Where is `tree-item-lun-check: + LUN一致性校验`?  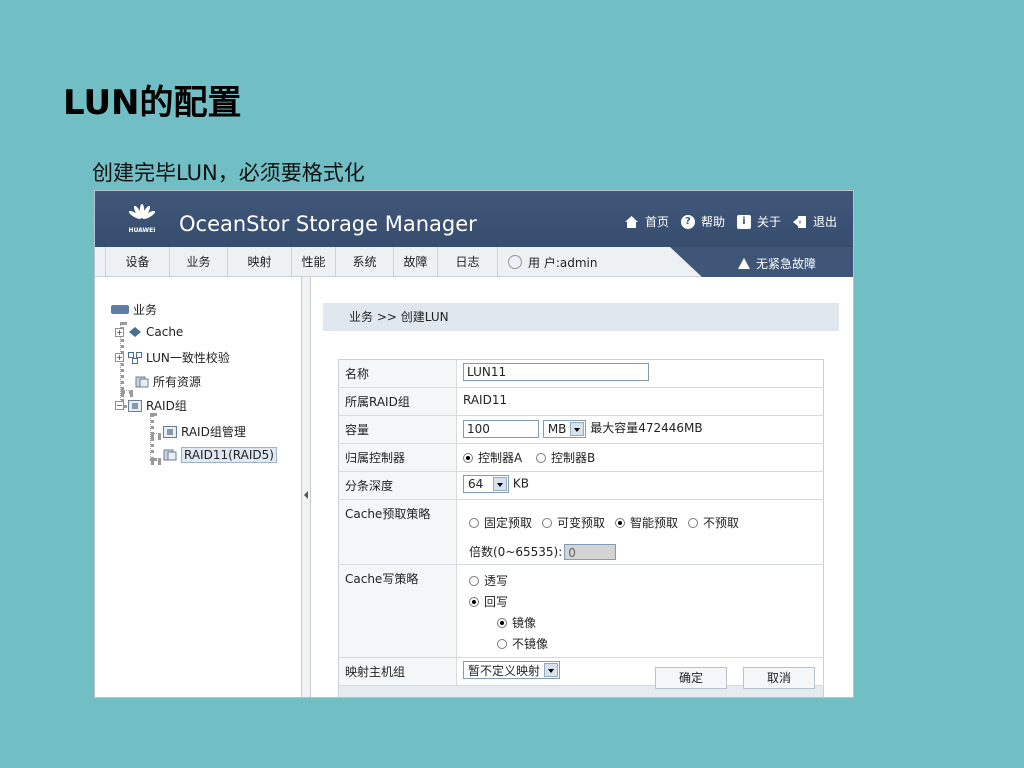 tree-item-lun-check: + LUN一致性校验 is located at coordinates (172, 357).